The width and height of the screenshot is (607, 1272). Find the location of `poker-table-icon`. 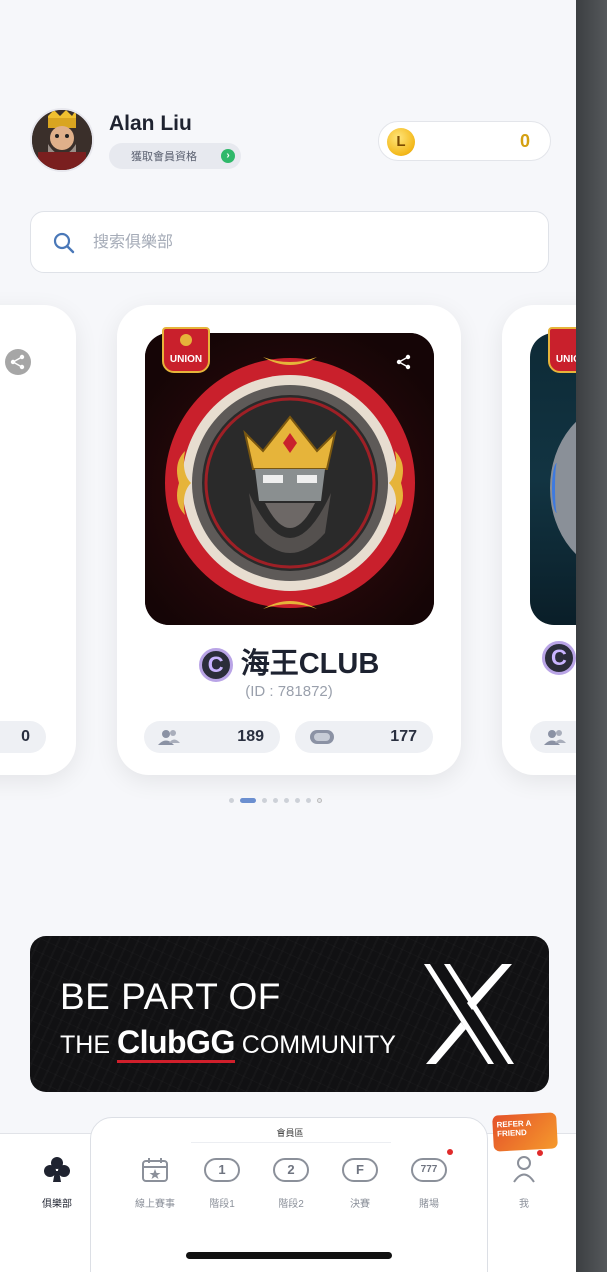

poker-table-icon is located at coordinates (322, 737).